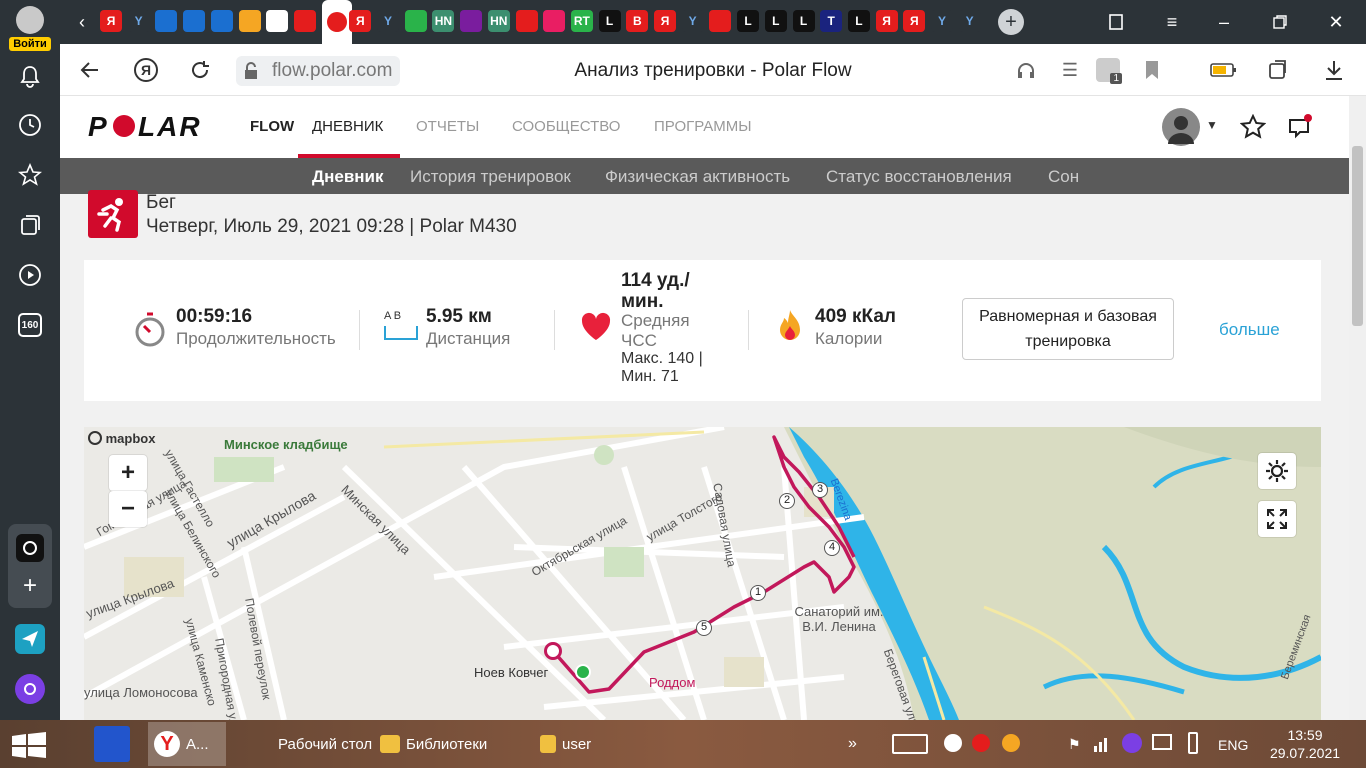 The height and width of the screenshot is (768, 1366). What do you see at coordinates (1074, 744) in the screenshot?
I see `flag-icon: ⚑` at bounding box center [1074, 744].